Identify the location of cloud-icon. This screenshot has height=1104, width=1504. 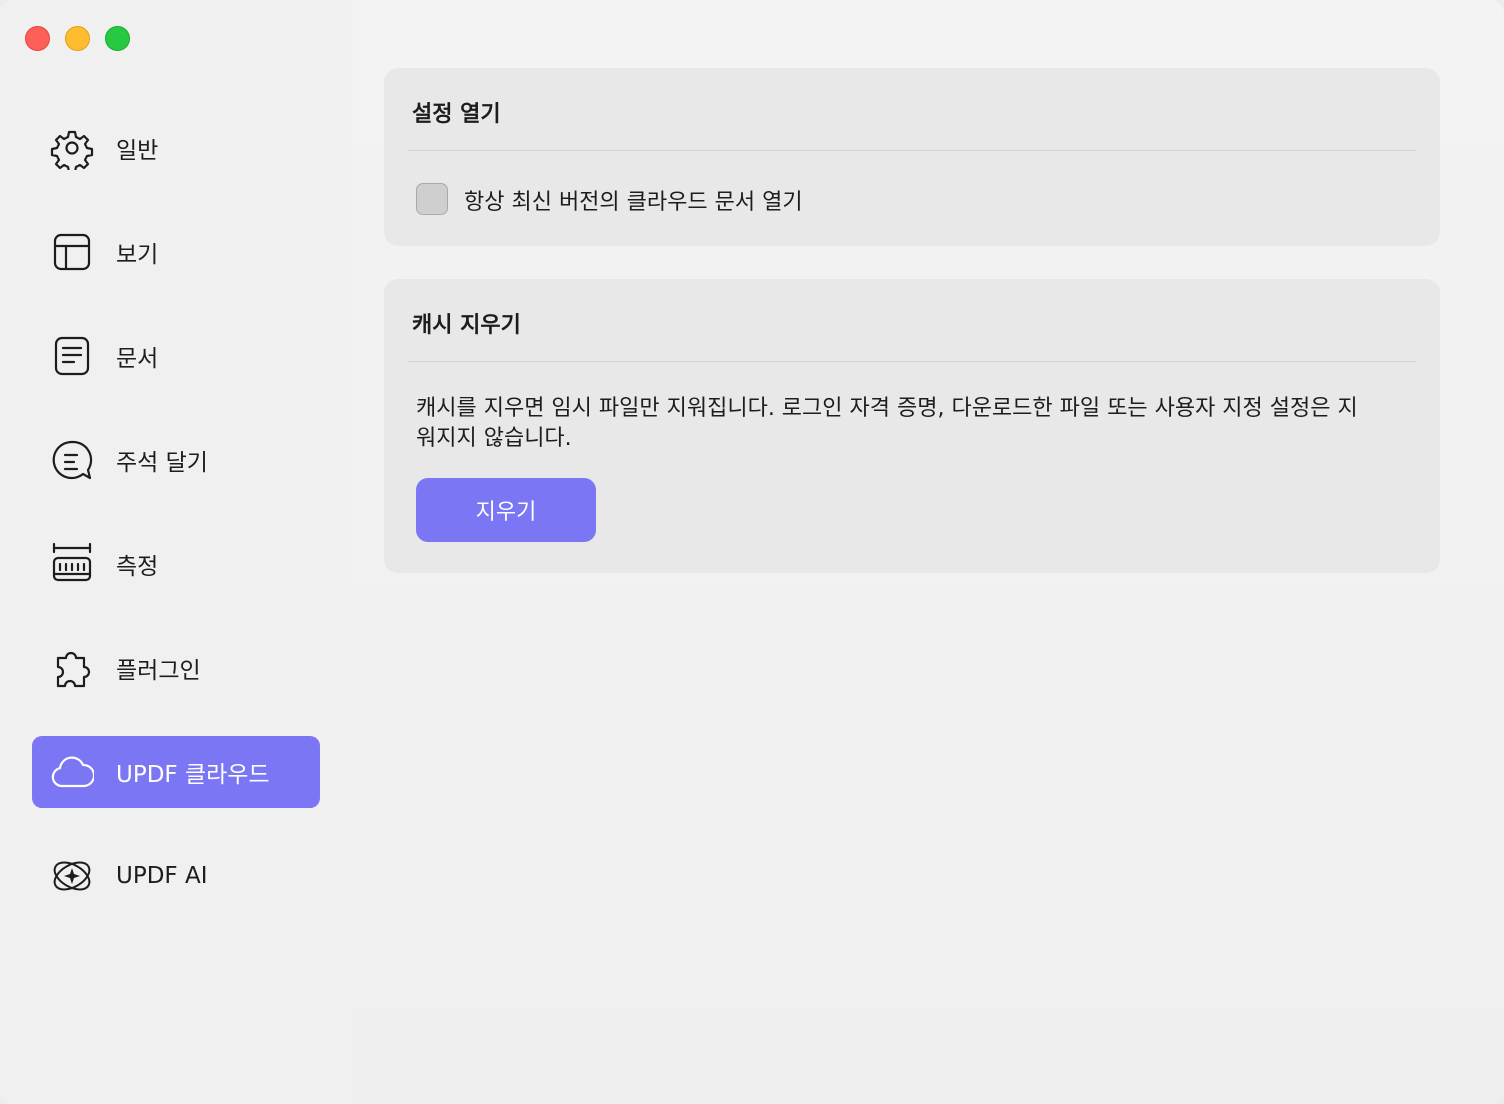
(72, 772).